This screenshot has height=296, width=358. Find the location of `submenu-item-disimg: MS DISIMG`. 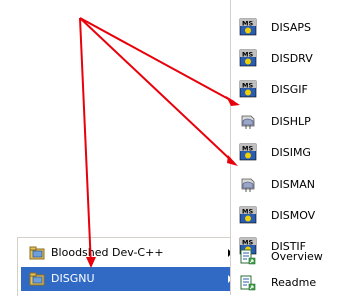

submenu-item-disimg: MS DISIMG is located at coordinates (295, 151).